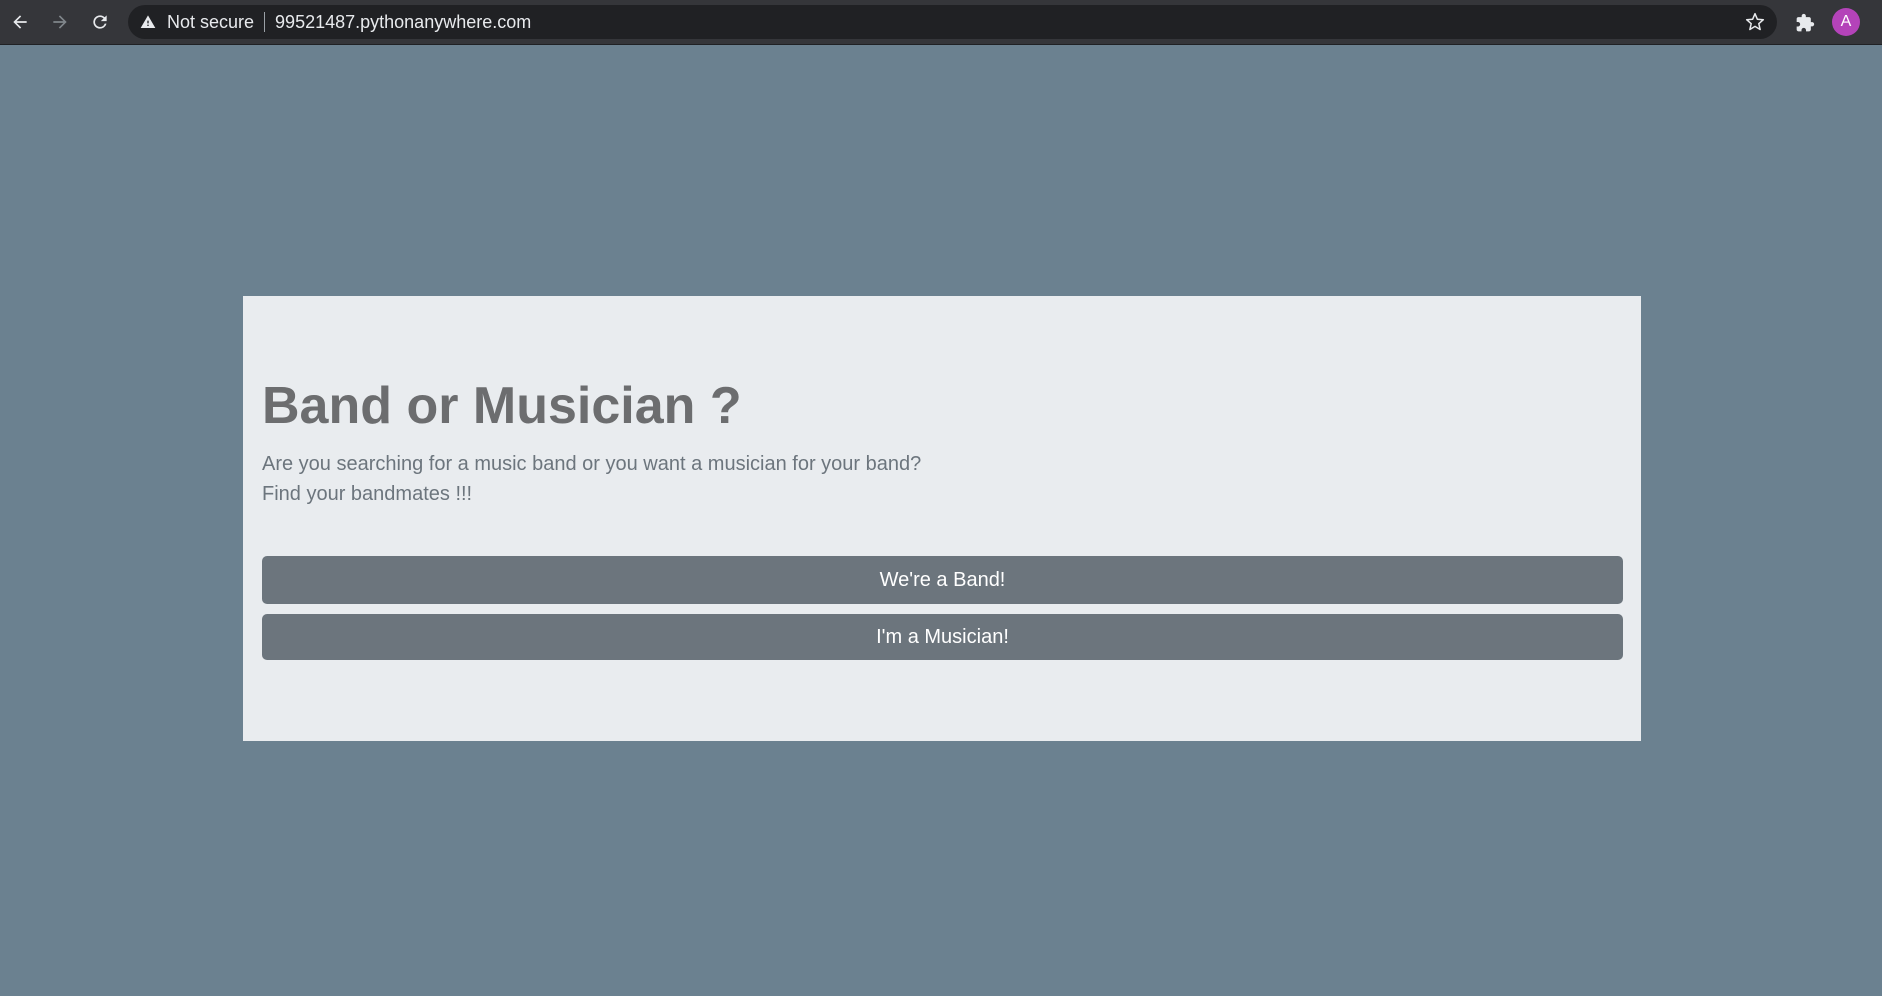 The width and height of the screenshot is (1882, 996). What do you see at coordinates (502, 406) in the screenshot?
I see `page-title: Band or Musician ?` at bounding box center [502, 406].